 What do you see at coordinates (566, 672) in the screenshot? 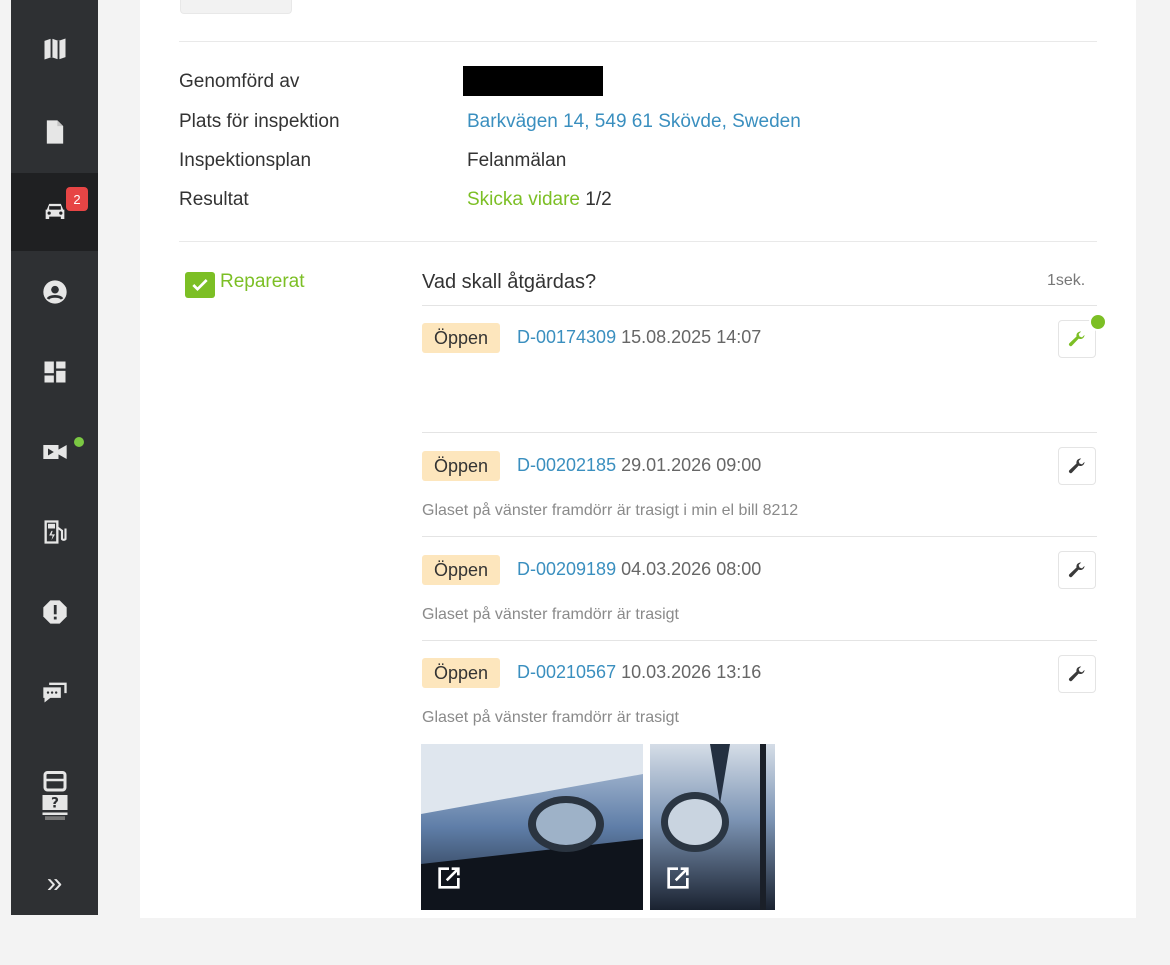
I see `ticket-link: D-00210567` at bounding box center [566, 672].